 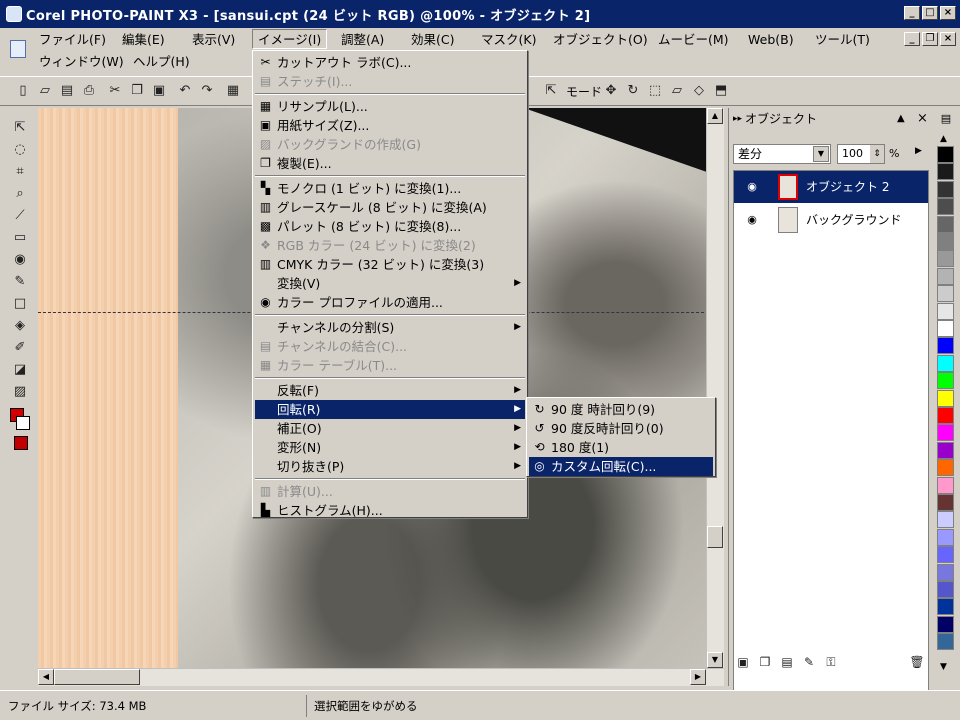 What do you see at coordinates (23, 423) in the screenshot?
I see `background-color-swatch` at bounding box center [23, 423].